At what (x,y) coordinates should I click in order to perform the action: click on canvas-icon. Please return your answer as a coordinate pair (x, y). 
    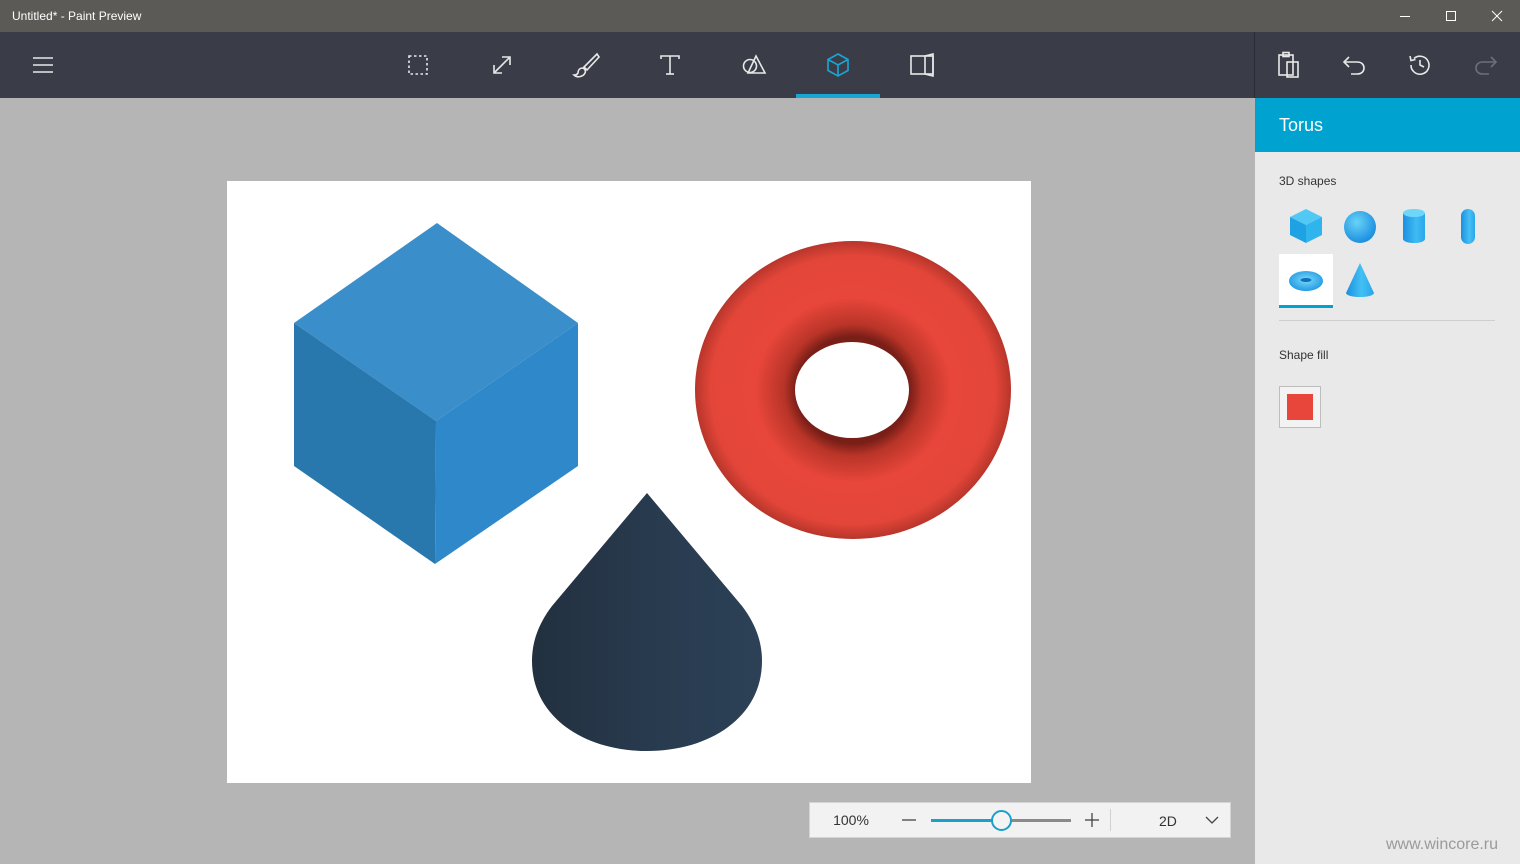
    Looking at the image, I should click on (922, 65).